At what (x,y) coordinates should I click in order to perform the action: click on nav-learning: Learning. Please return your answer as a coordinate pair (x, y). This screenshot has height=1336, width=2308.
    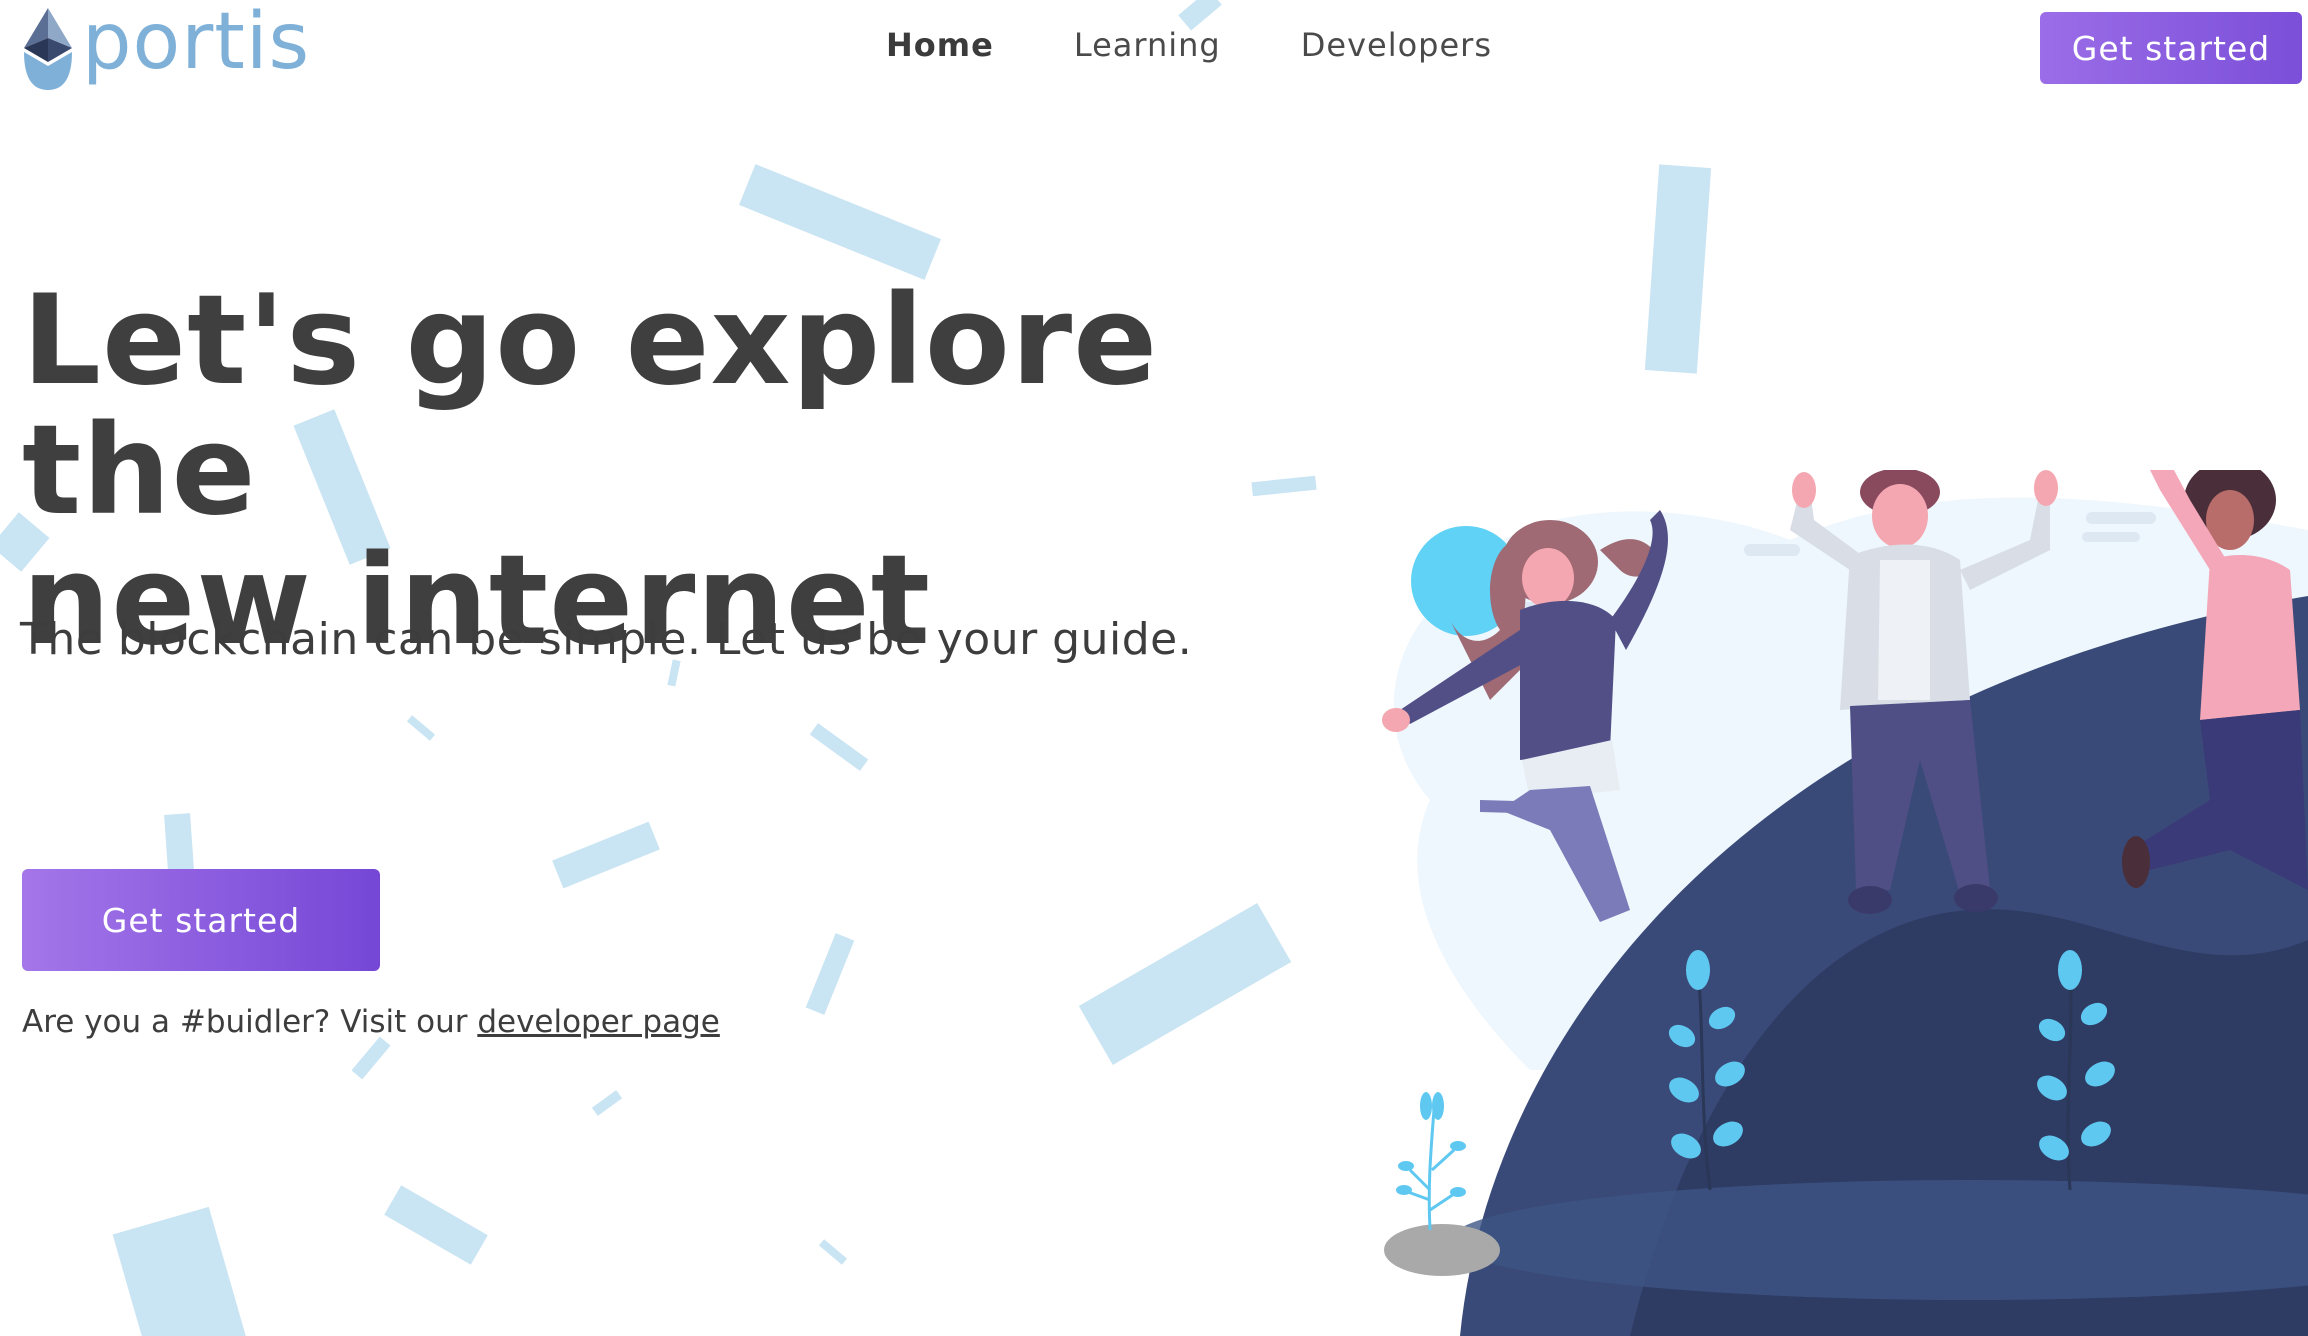
    Looking at the image, I should click on (1147, 45).